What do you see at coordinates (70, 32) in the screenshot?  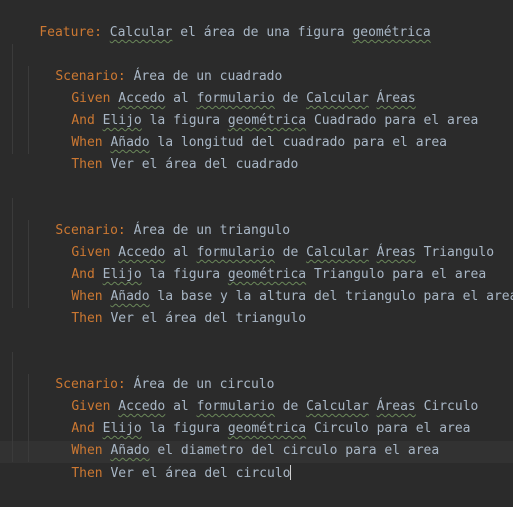 I see `feature-keyword: Feature:` at bounding box center [70, 32].